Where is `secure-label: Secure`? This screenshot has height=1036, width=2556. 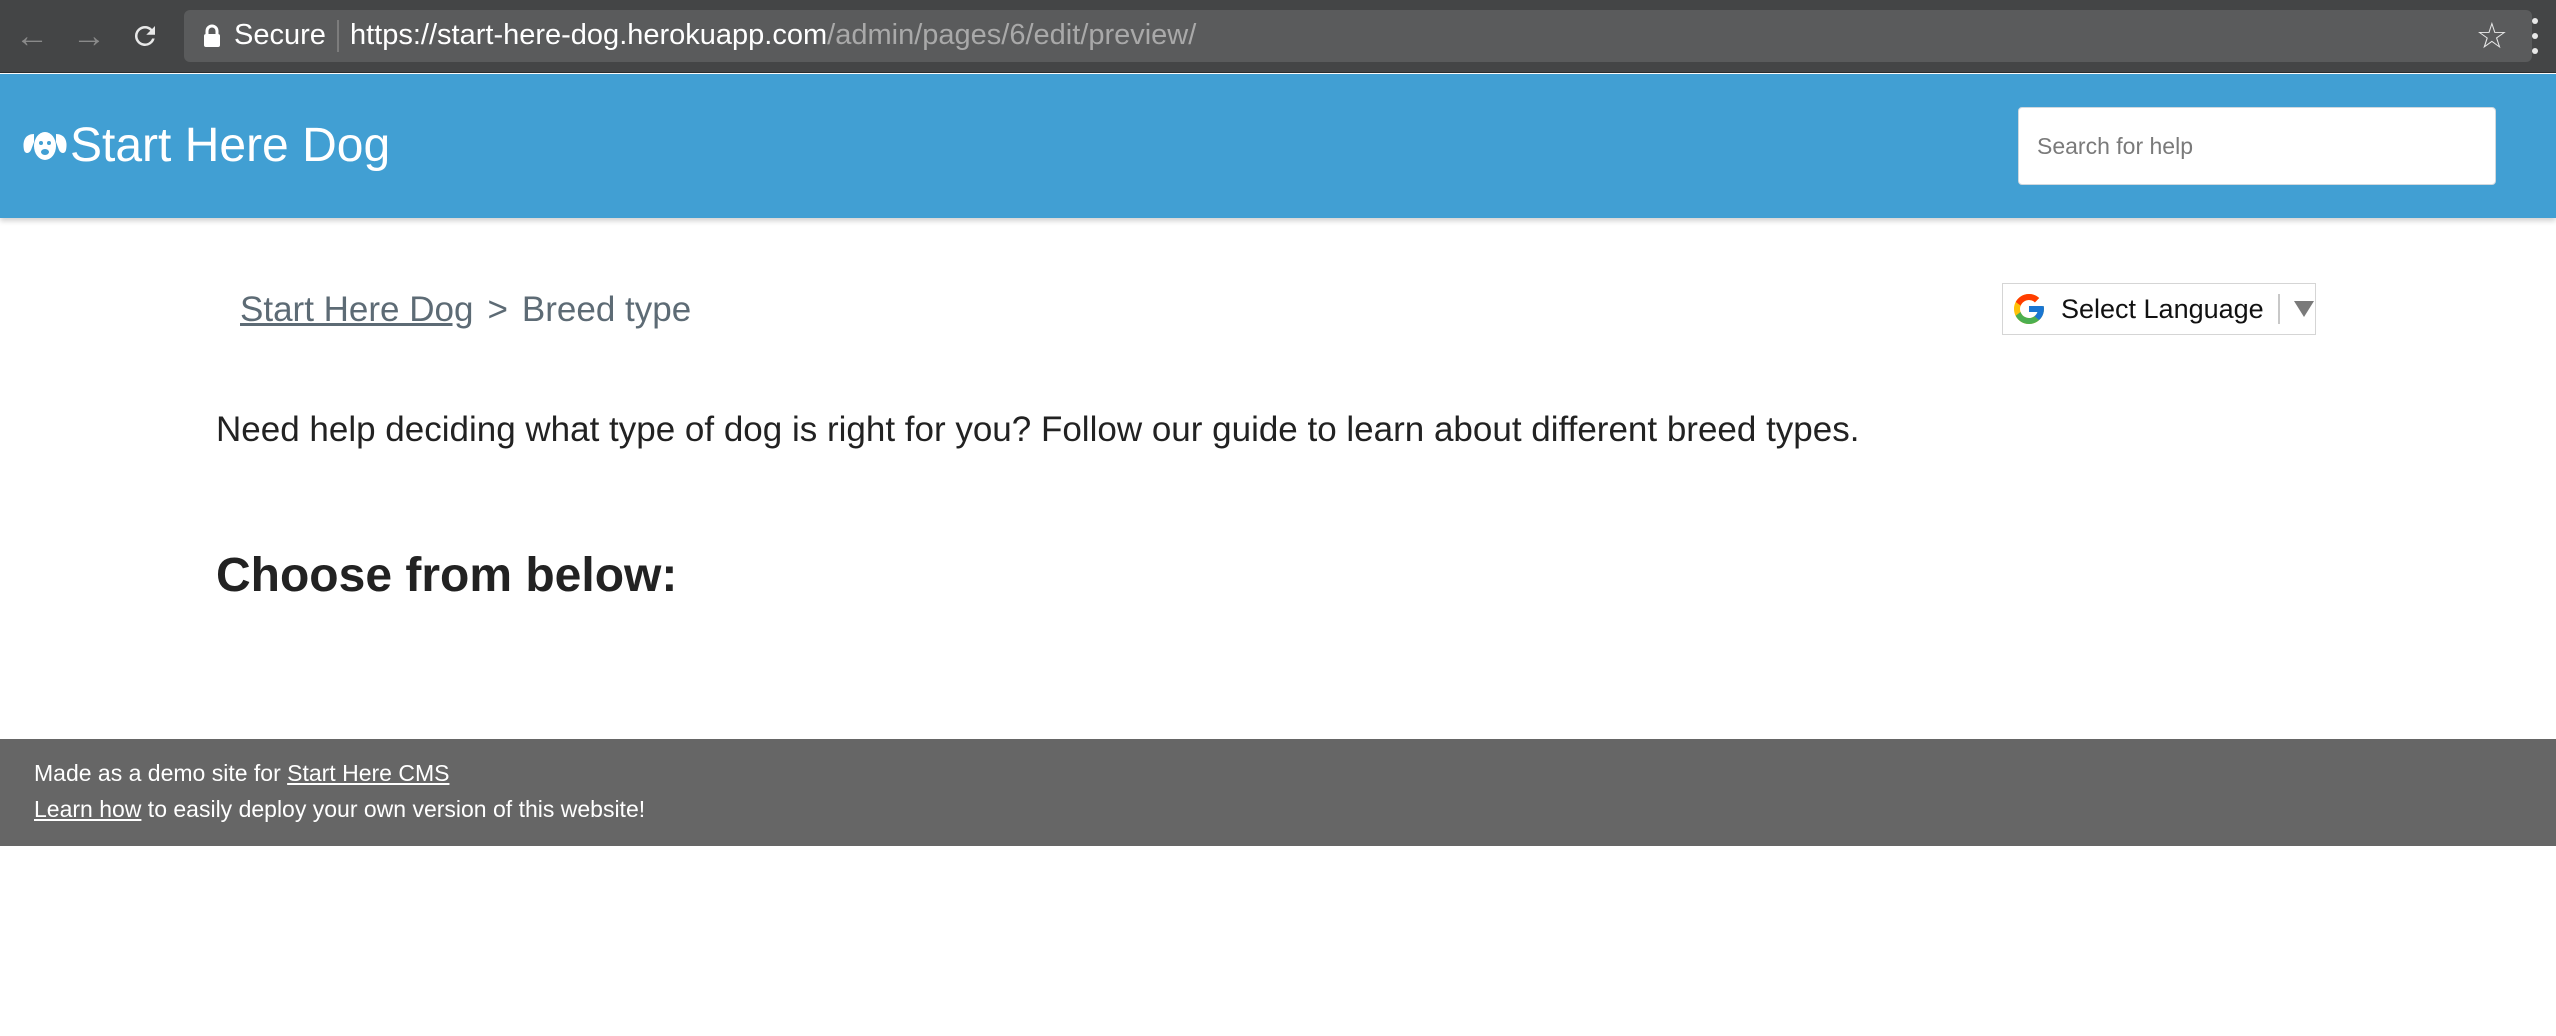 secure-label: Secure is located at coordinates (280, 35).